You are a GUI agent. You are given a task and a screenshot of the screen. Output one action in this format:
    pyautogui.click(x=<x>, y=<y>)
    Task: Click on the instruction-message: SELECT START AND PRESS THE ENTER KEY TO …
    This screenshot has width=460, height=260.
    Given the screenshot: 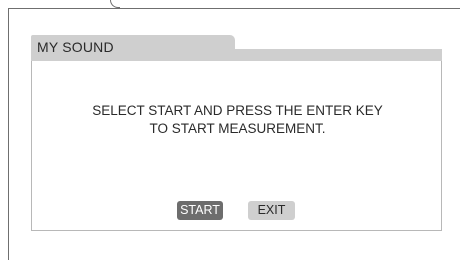 What is the action you would take?
    pyautogui.click(x=237, y=120)
    